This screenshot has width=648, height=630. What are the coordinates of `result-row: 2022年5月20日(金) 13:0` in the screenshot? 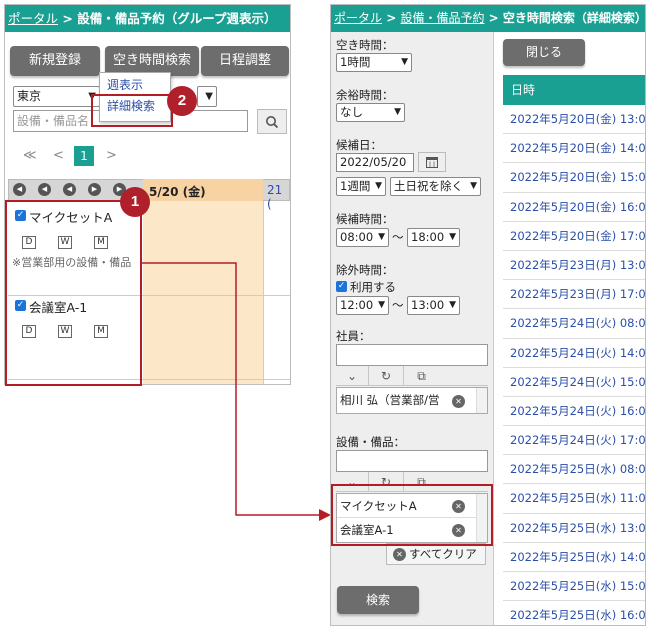 It's located at (574, 120).